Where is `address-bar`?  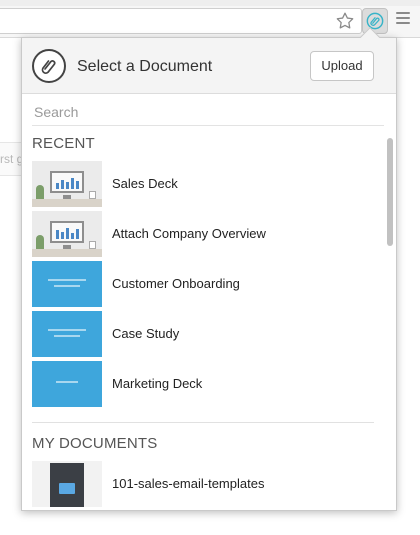
address-bar is located at coordinates (181, 21).